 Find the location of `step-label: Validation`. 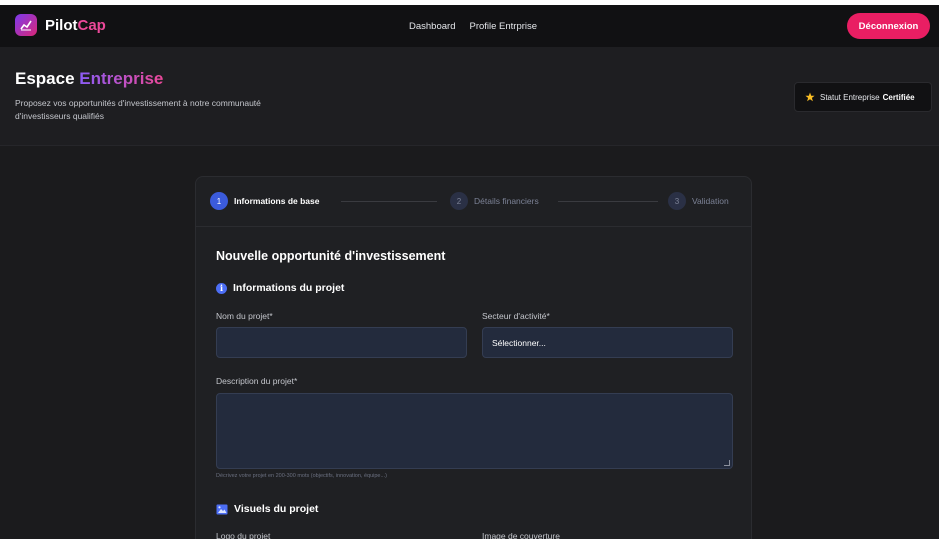

step-label: Validation is located at coordinates (710, 201).